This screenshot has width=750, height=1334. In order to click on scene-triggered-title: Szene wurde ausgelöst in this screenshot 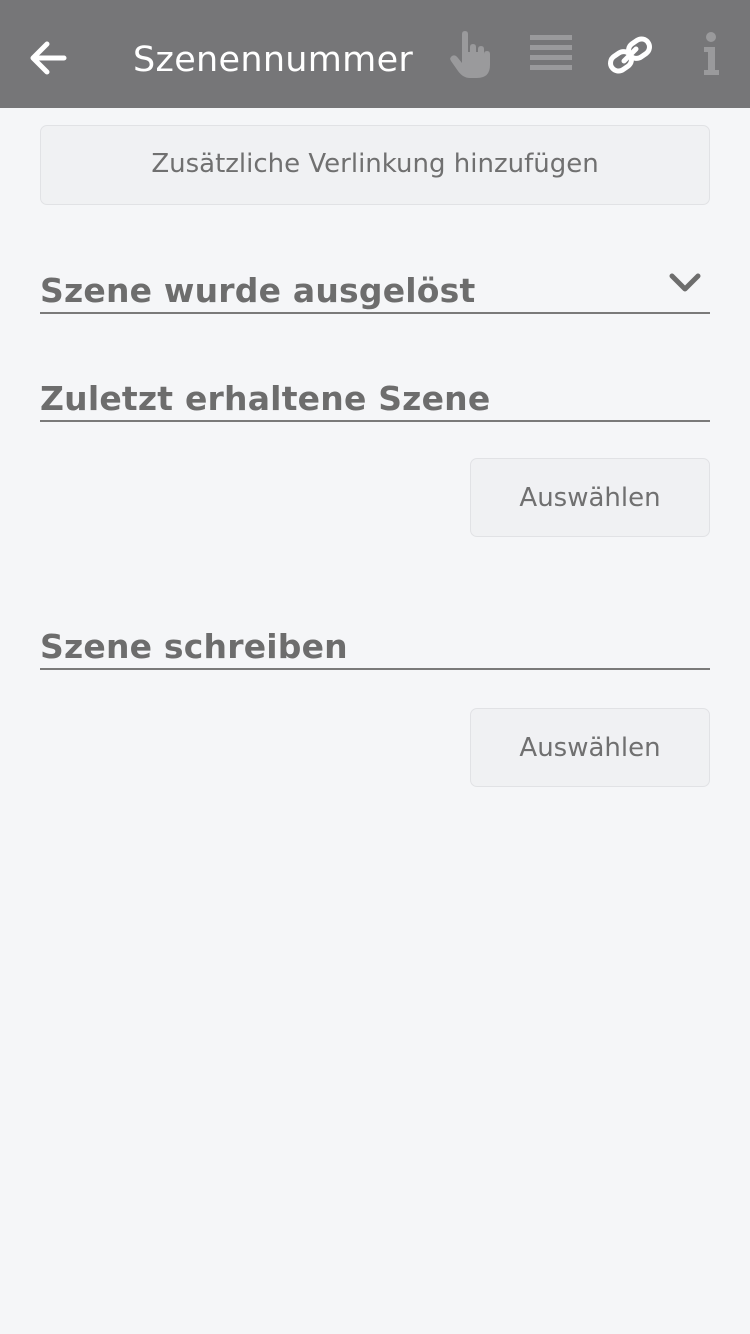, I will do `click(258, 290)`.